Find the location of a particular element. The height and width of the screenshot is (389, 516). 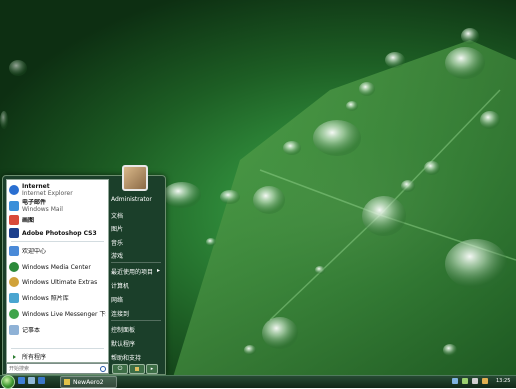

power-icon: ⏻ is located at coordinates (120, 368).